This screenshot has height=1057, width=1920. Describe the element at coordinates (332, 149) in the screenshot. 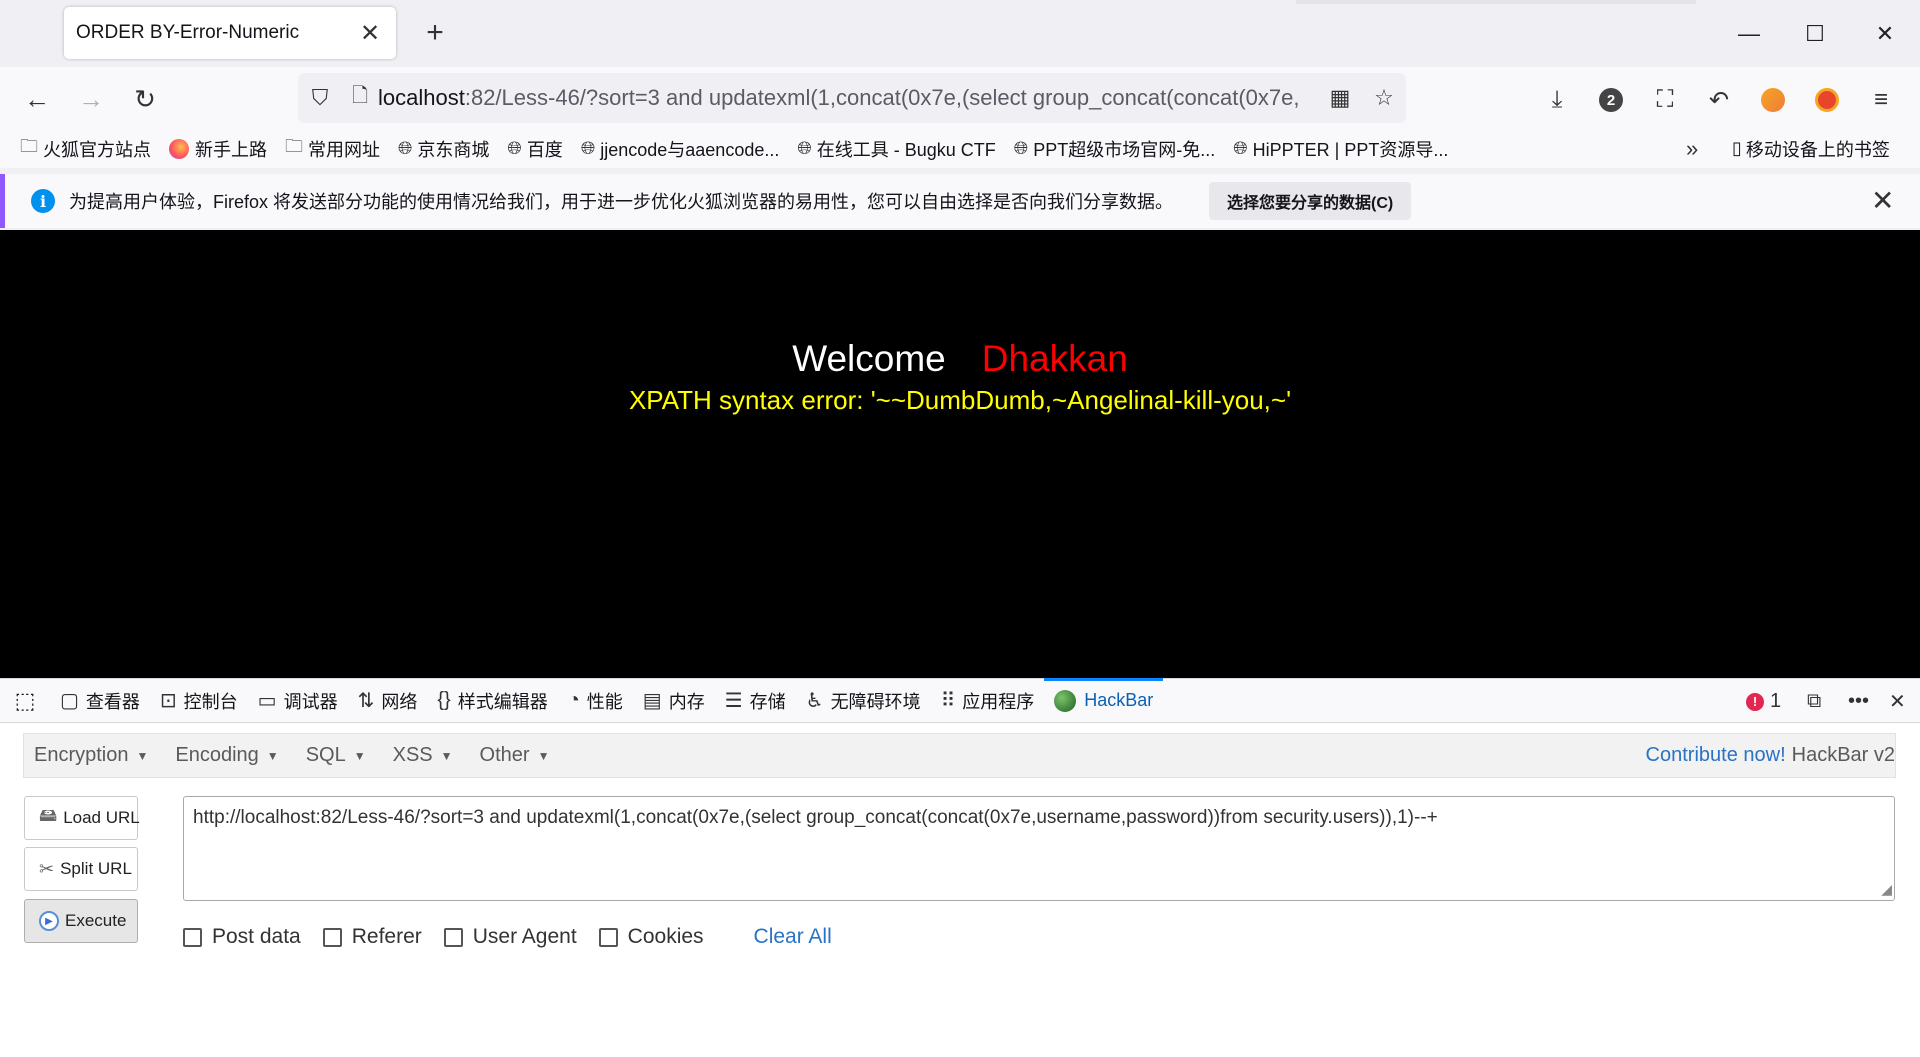

I see `bookmark-item: 🗀 常用网址` at that location.